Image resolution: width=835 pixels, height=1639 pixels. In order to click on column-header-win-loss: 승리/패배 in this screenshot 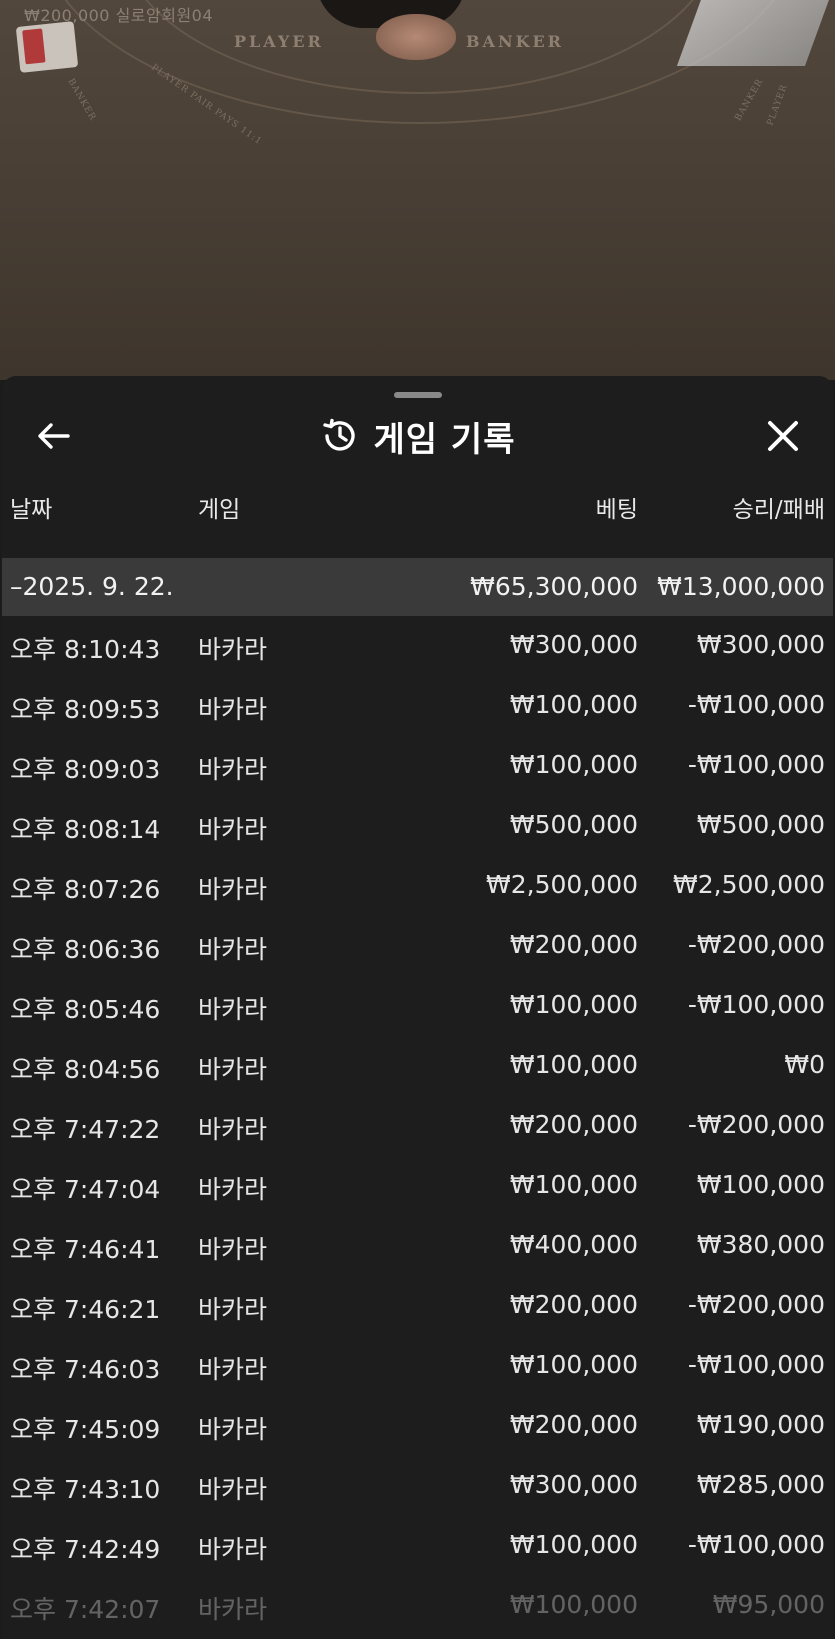, I will do `click(778, 510)`.